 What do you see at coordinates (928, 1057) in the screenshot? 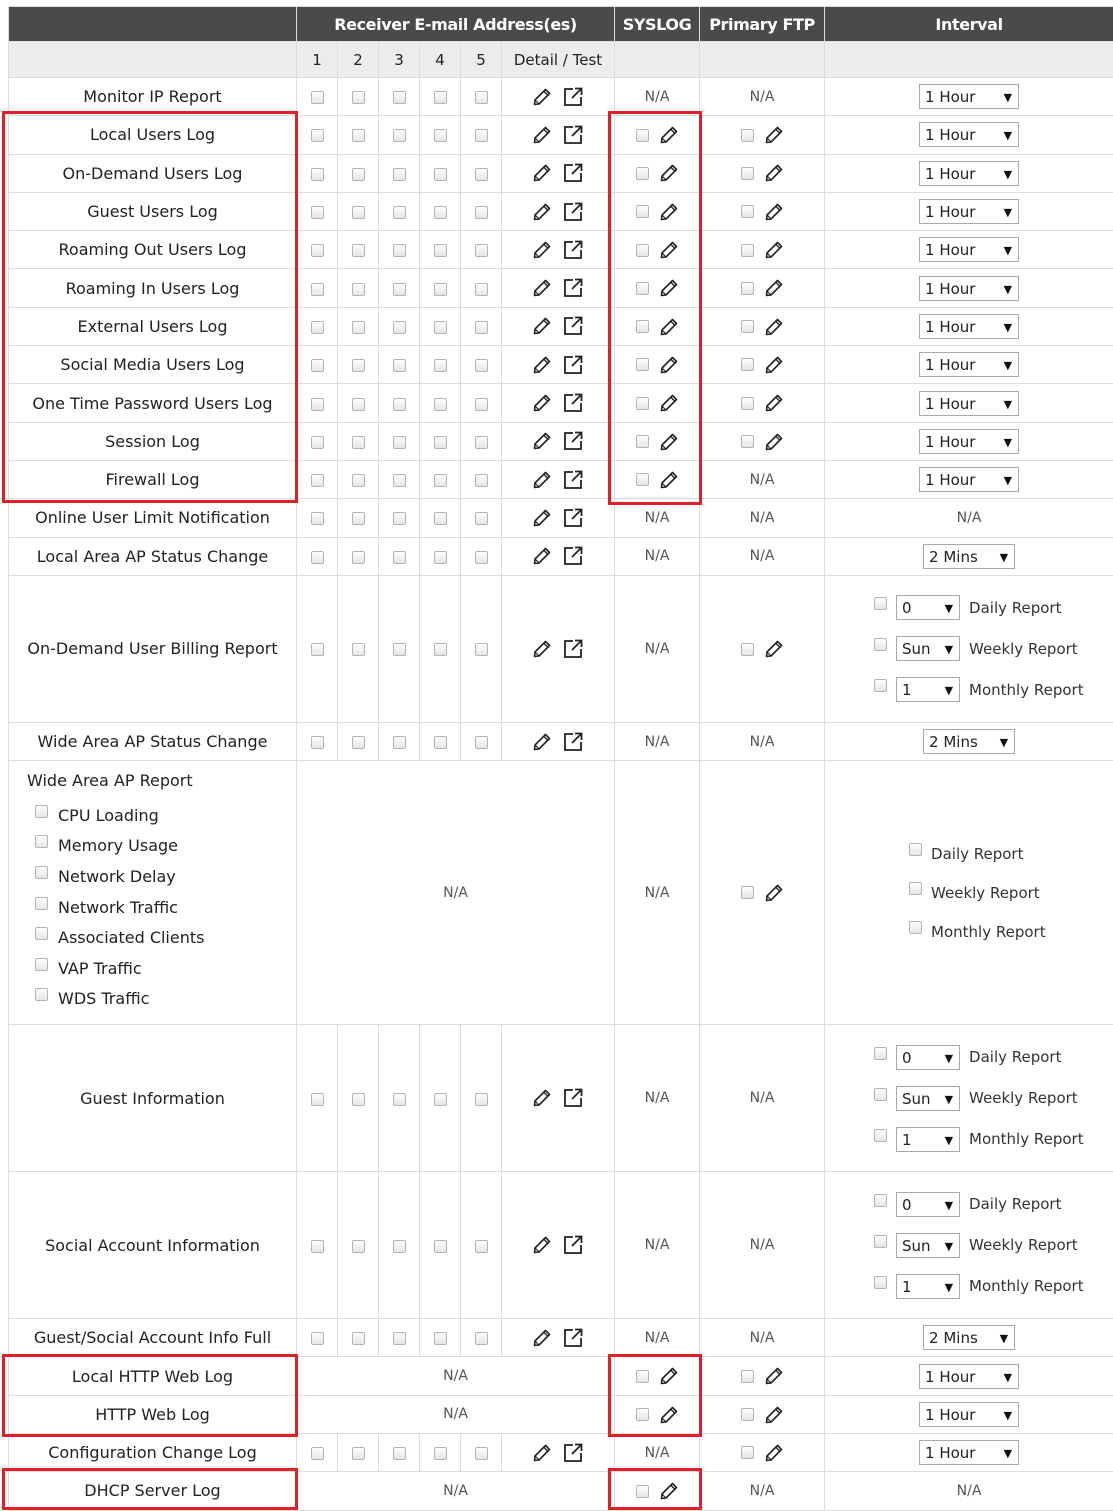
I see `daily-hour-select: 0▼` at bounding box center [928, 1057].